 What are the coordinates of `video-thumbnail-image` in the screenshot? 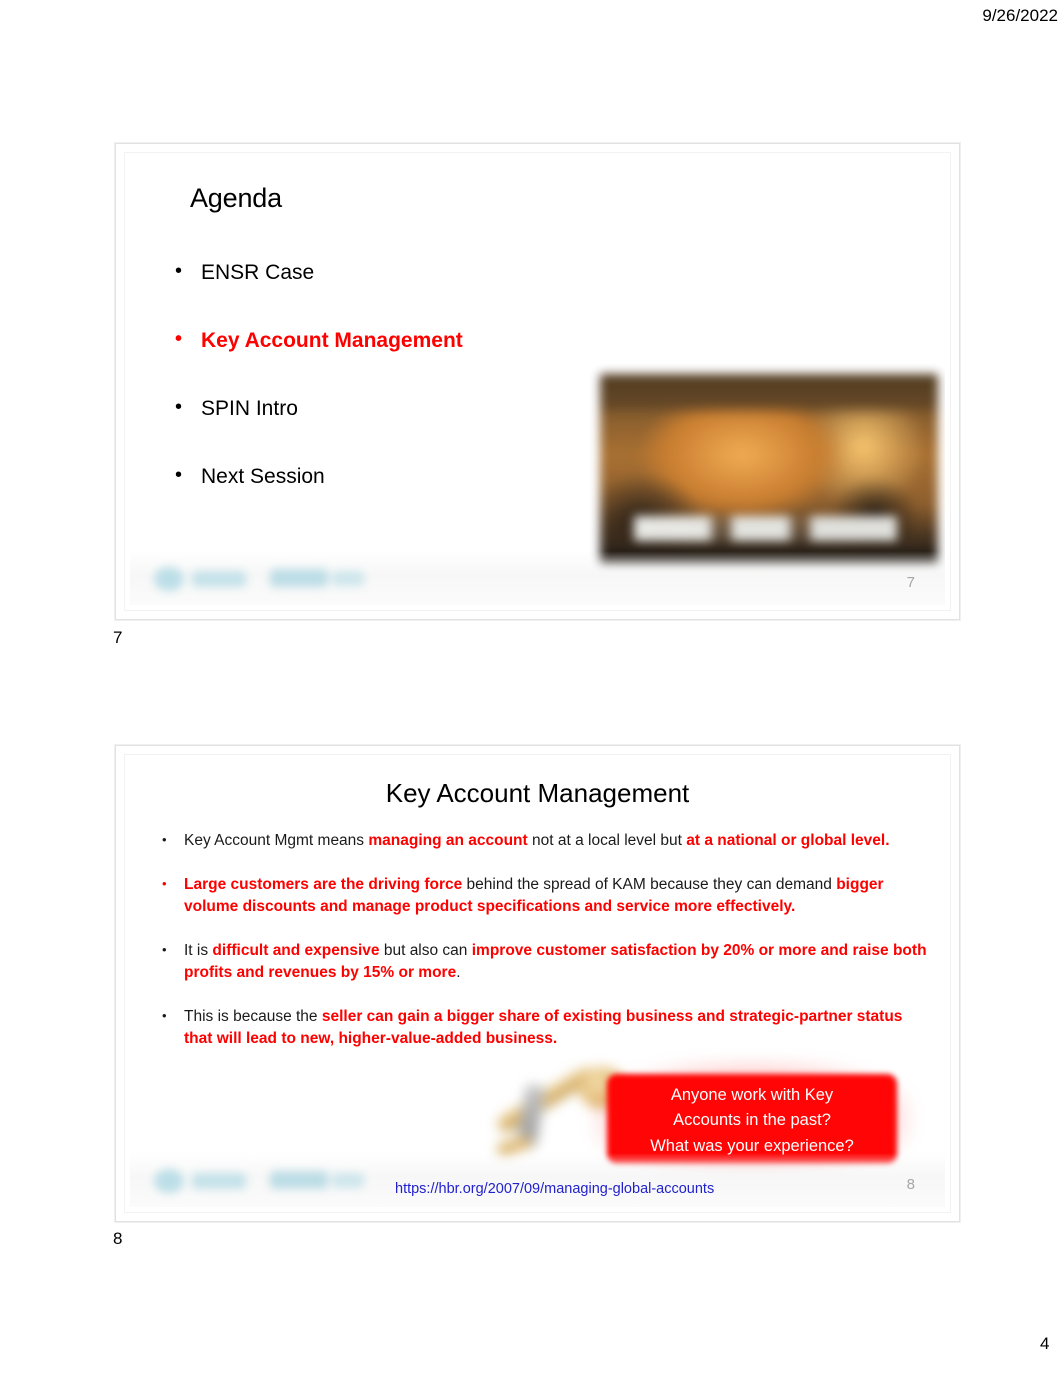 It's located at (769, 470).